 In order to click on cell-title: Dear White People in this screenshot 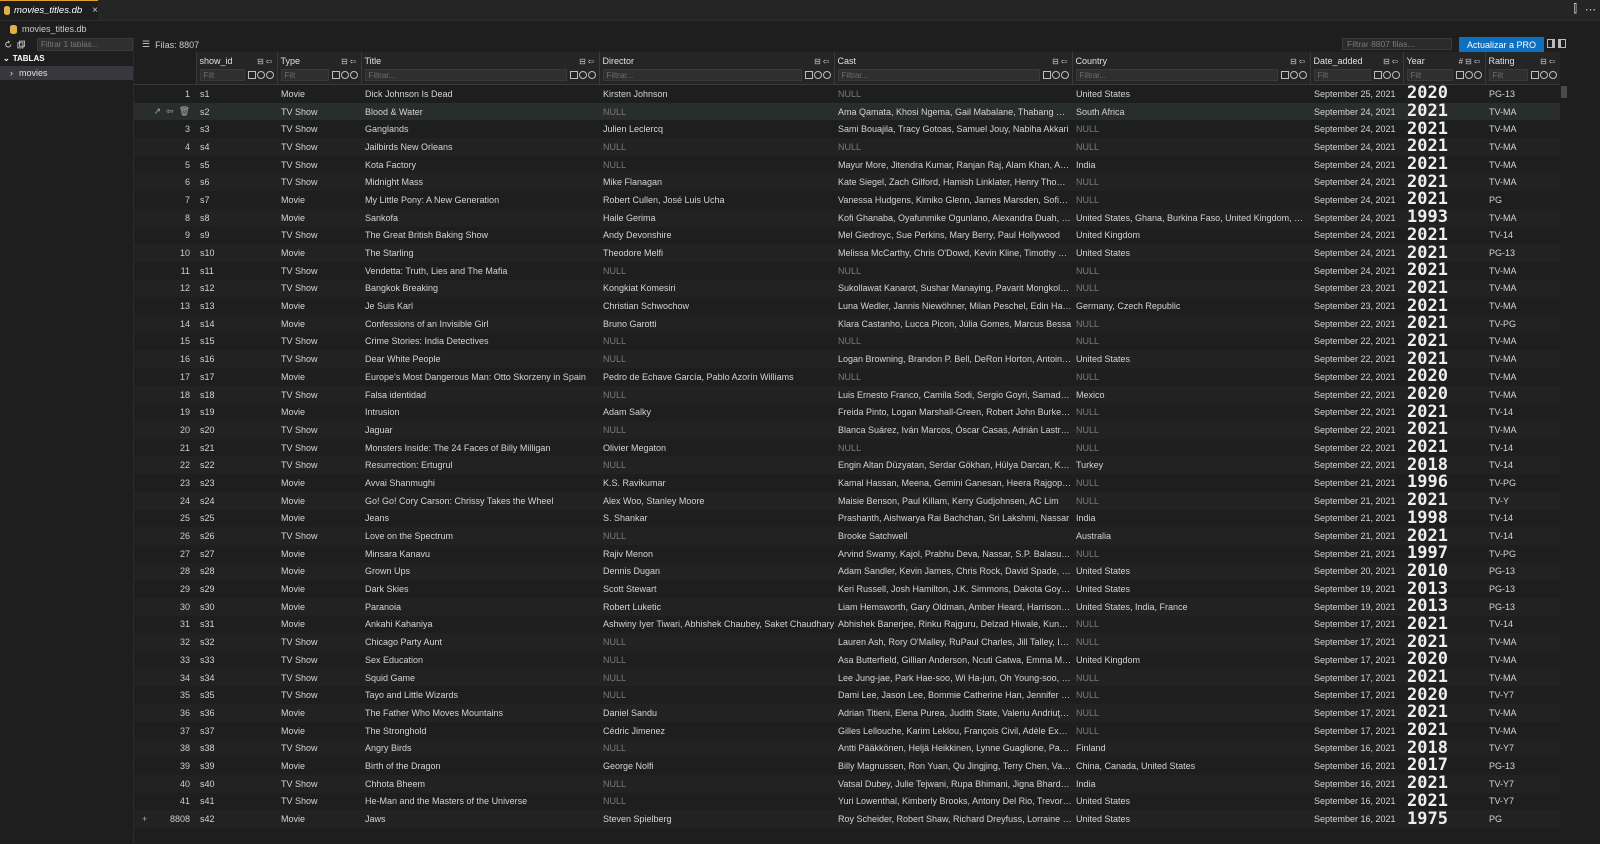, I will do `click(480, 359)`.